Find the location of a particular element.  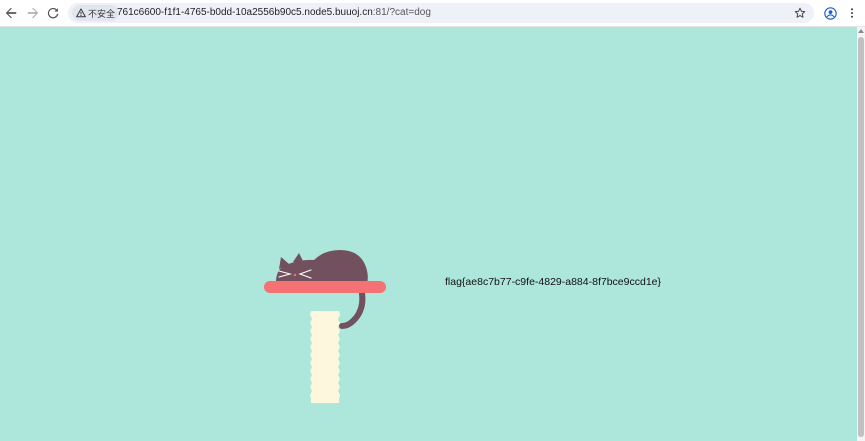

forward-arrow-icon is located at coordinates (33, 13).